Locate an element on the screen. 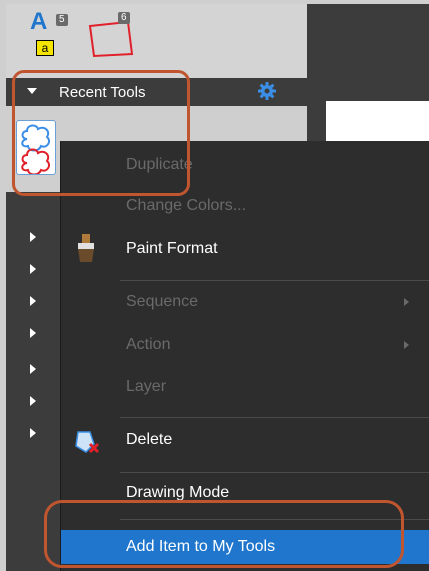 The width and height of the screenshot is (429, 571). menu-item-delete: Delete is located at coordinates (149, 440).